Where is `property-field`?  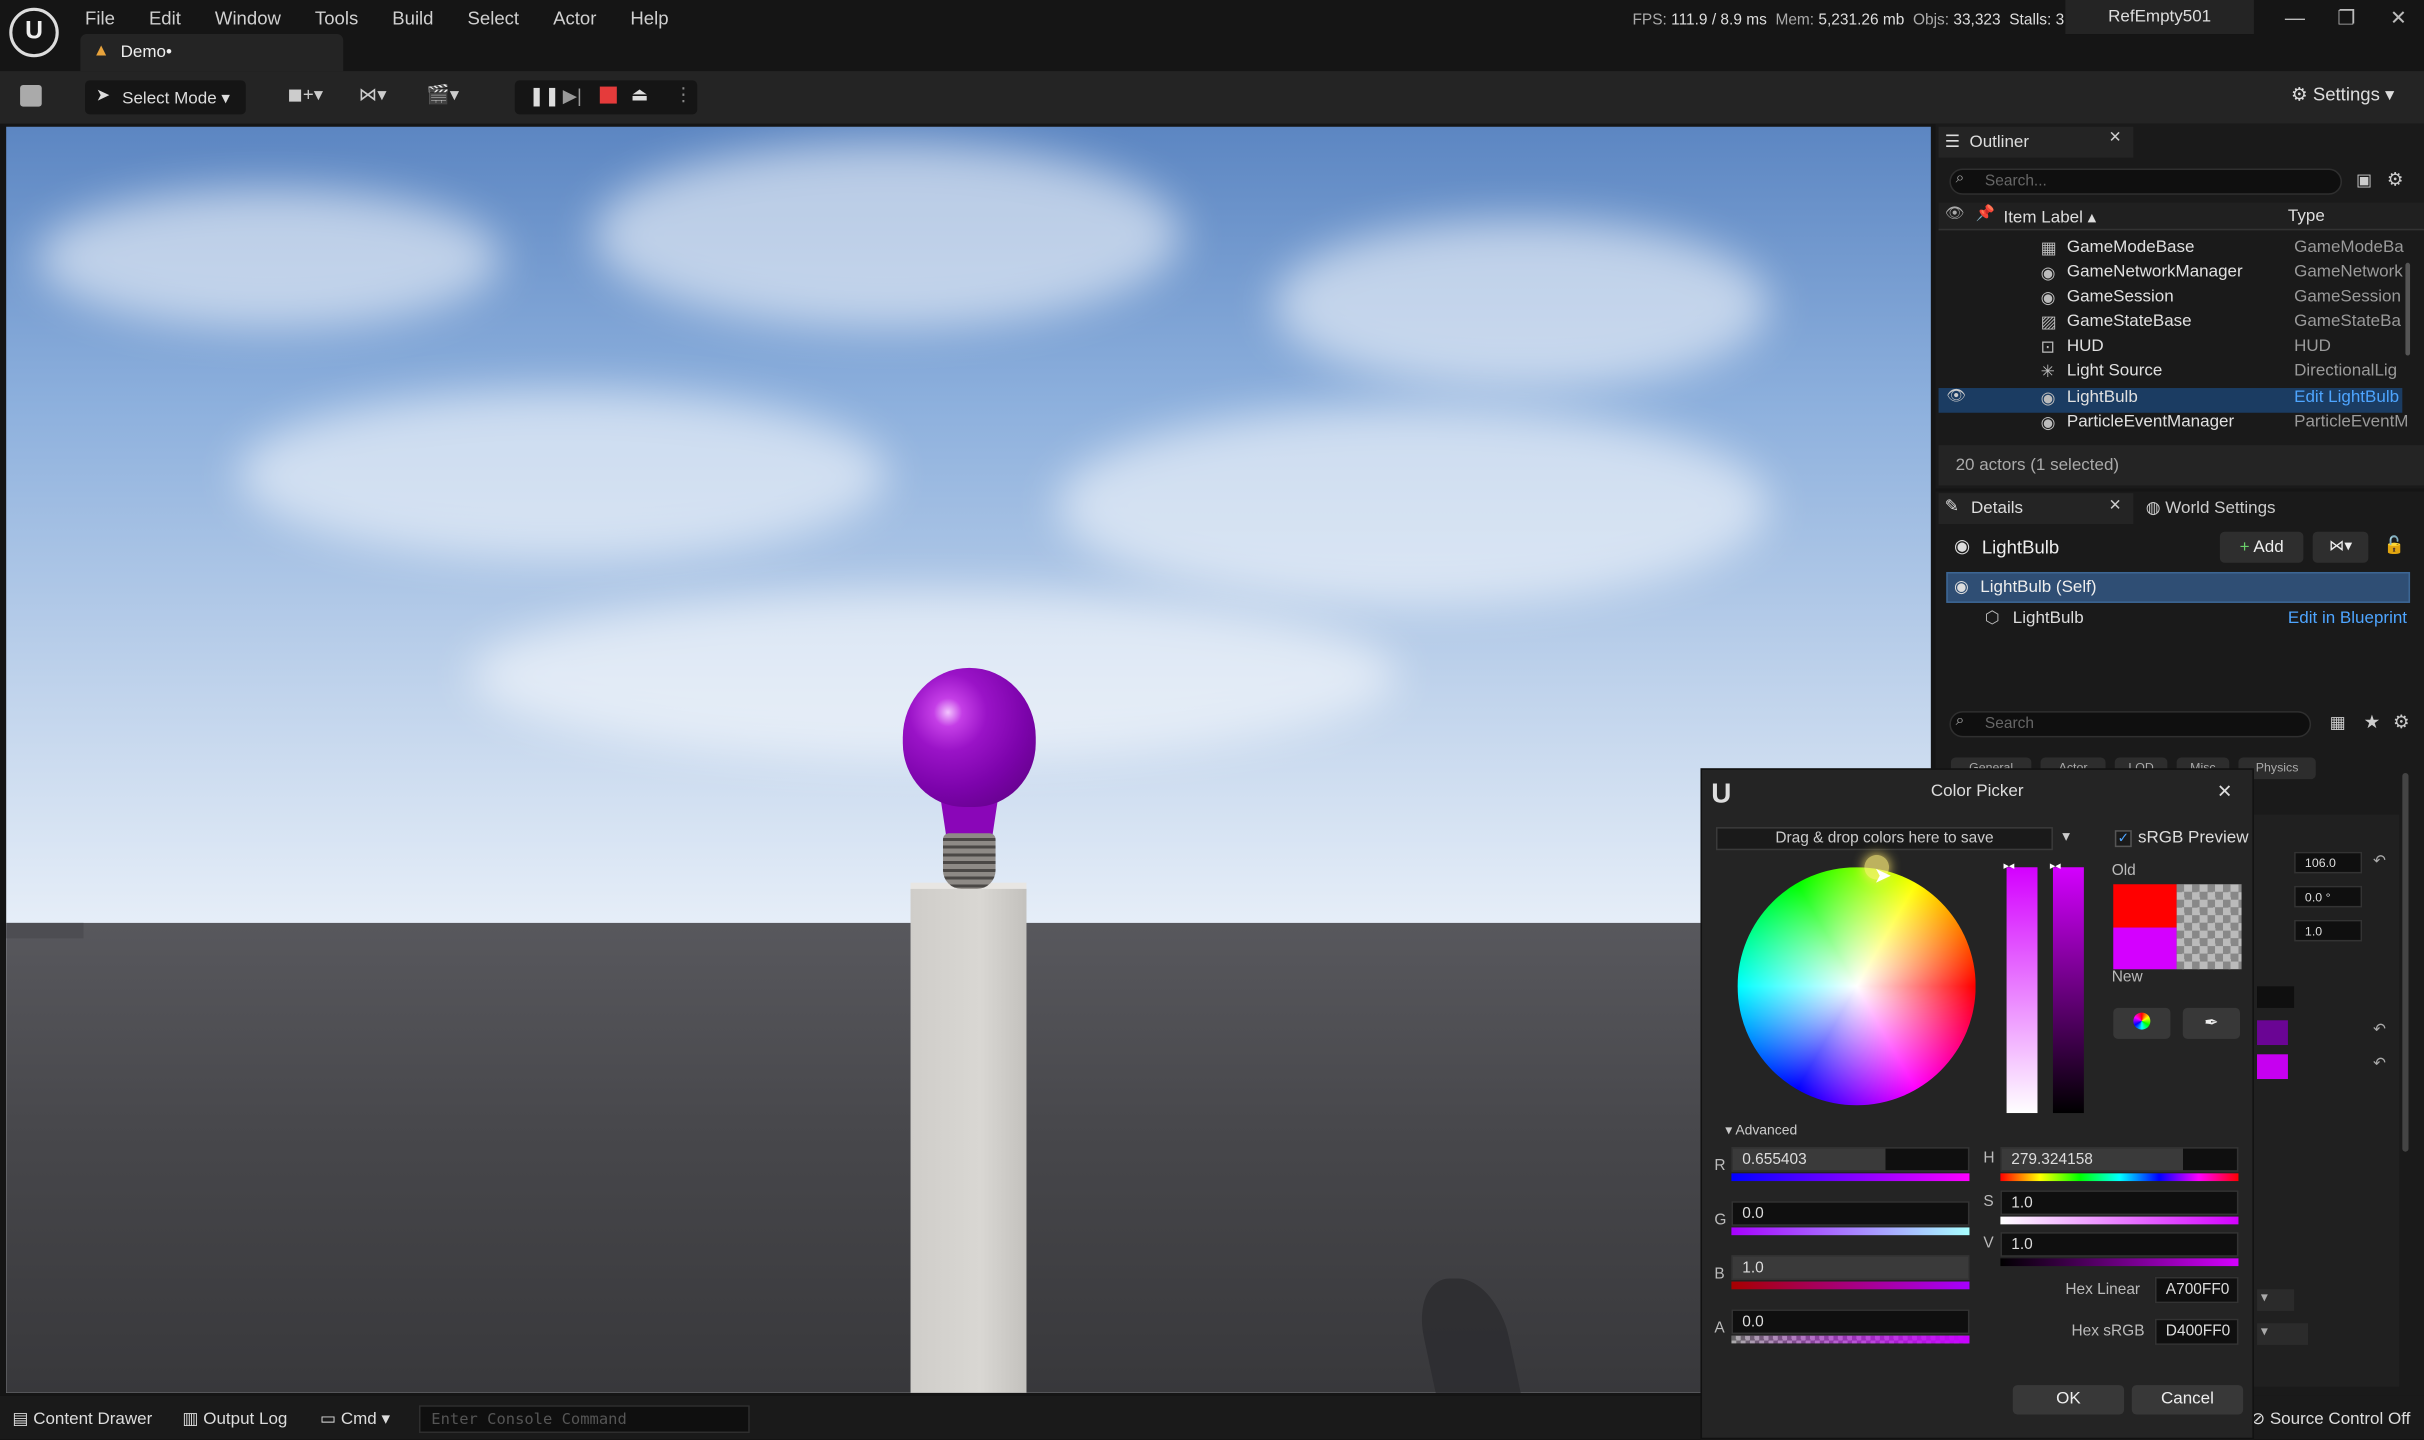
property-field is located at coordinates (2276, 997).